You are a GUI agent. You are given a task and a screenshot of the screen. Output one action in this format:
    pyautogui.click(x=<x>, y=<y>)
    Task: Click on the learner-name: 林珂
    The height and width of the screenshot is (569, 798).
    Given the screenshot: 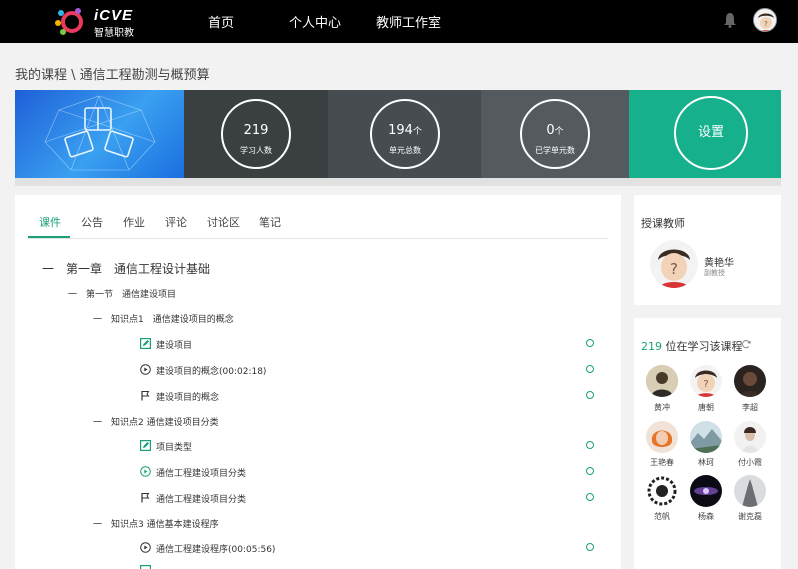 What is the action you would take?
    pyautogui.click(x=706, y=462)
    